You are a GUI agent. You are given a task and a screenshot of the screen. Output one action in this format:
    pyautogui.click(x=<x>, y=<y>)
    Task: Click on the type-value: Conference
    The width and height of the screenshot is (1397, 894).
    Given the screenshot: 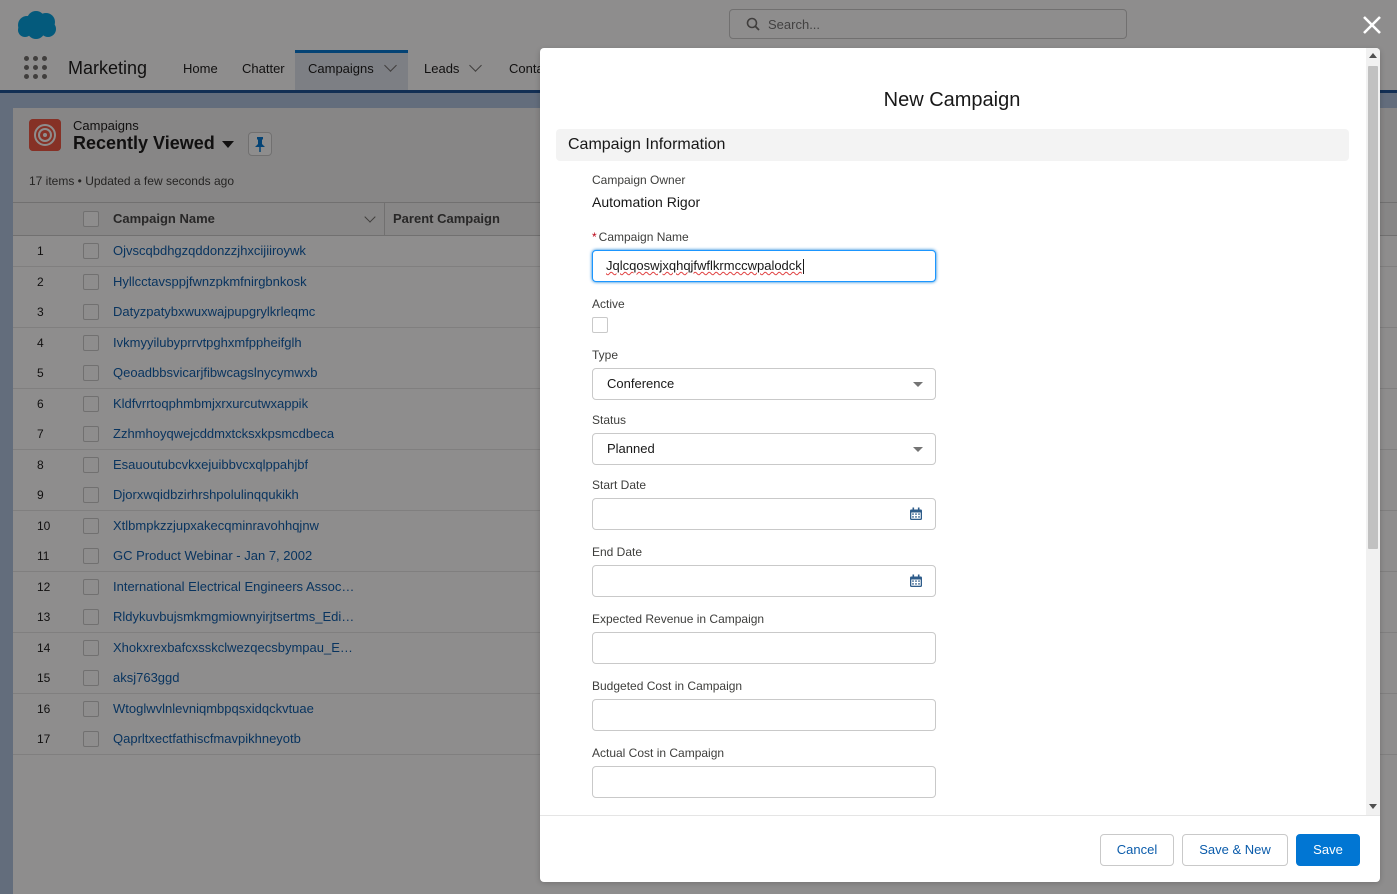 What is the action you would take?
    pyautogui.click(x=641, y=383)
    